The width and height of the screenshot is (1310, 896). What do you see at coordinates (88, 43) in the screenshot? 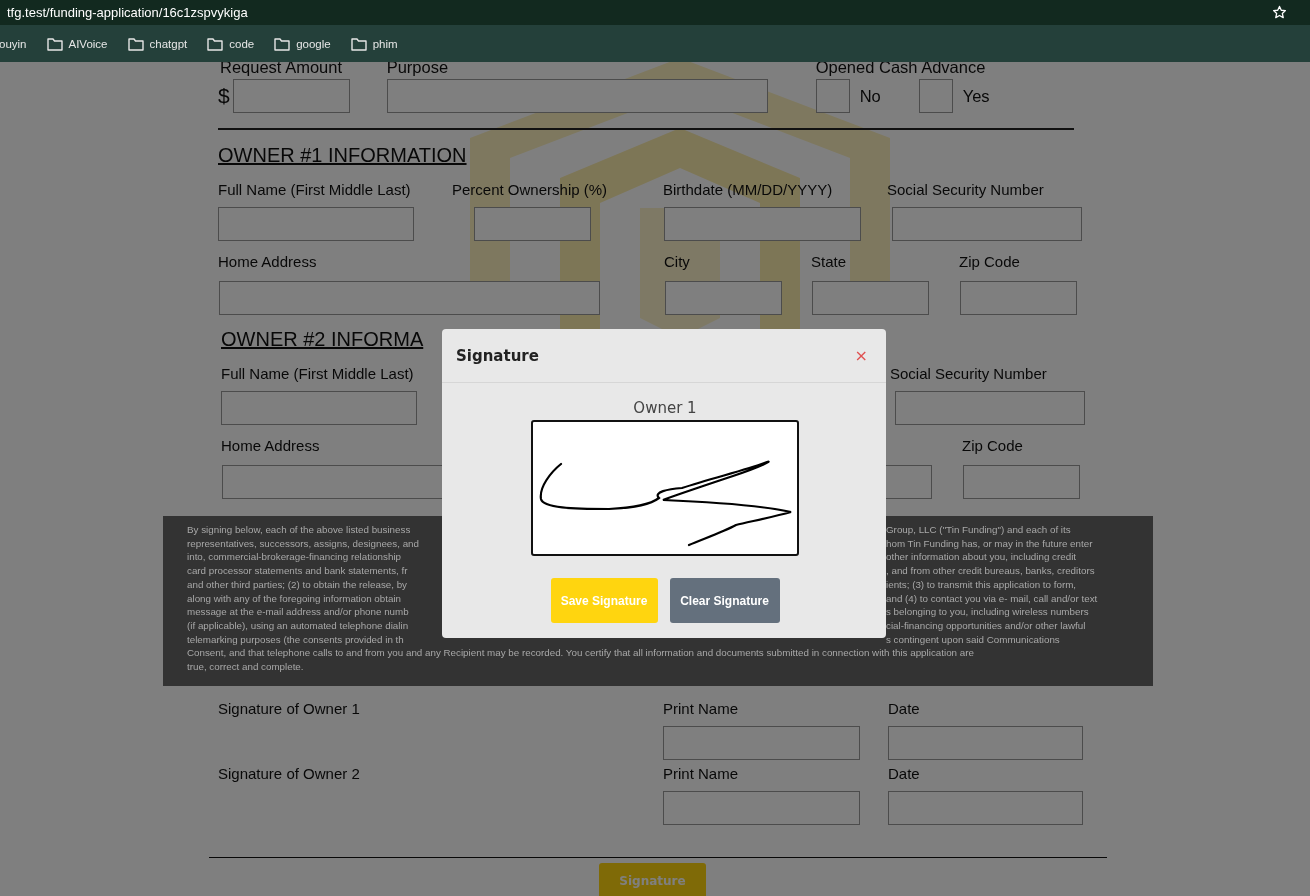
I see `bookmark-link: AIVoice` at bounding box center [88, 43].